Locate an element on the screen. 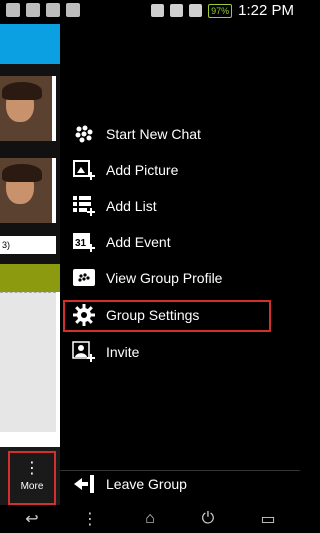  menu-item-group-settings: Group Settings is located at coordinates (180, 315).